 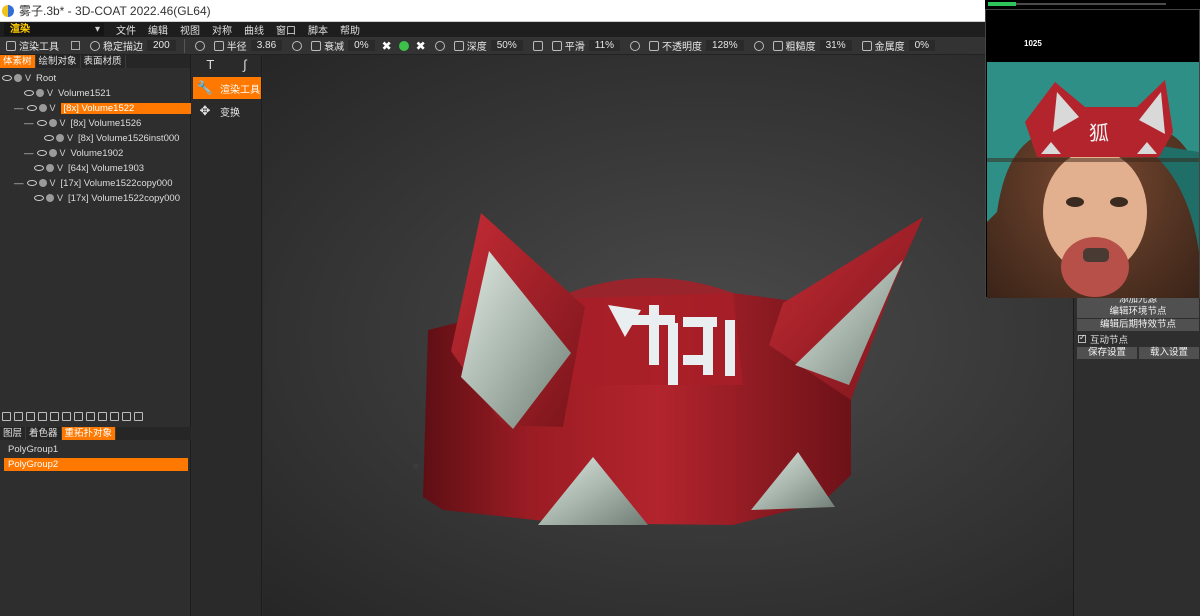 I want to click on metalness-value: 0%, so click(x=922, y=45).